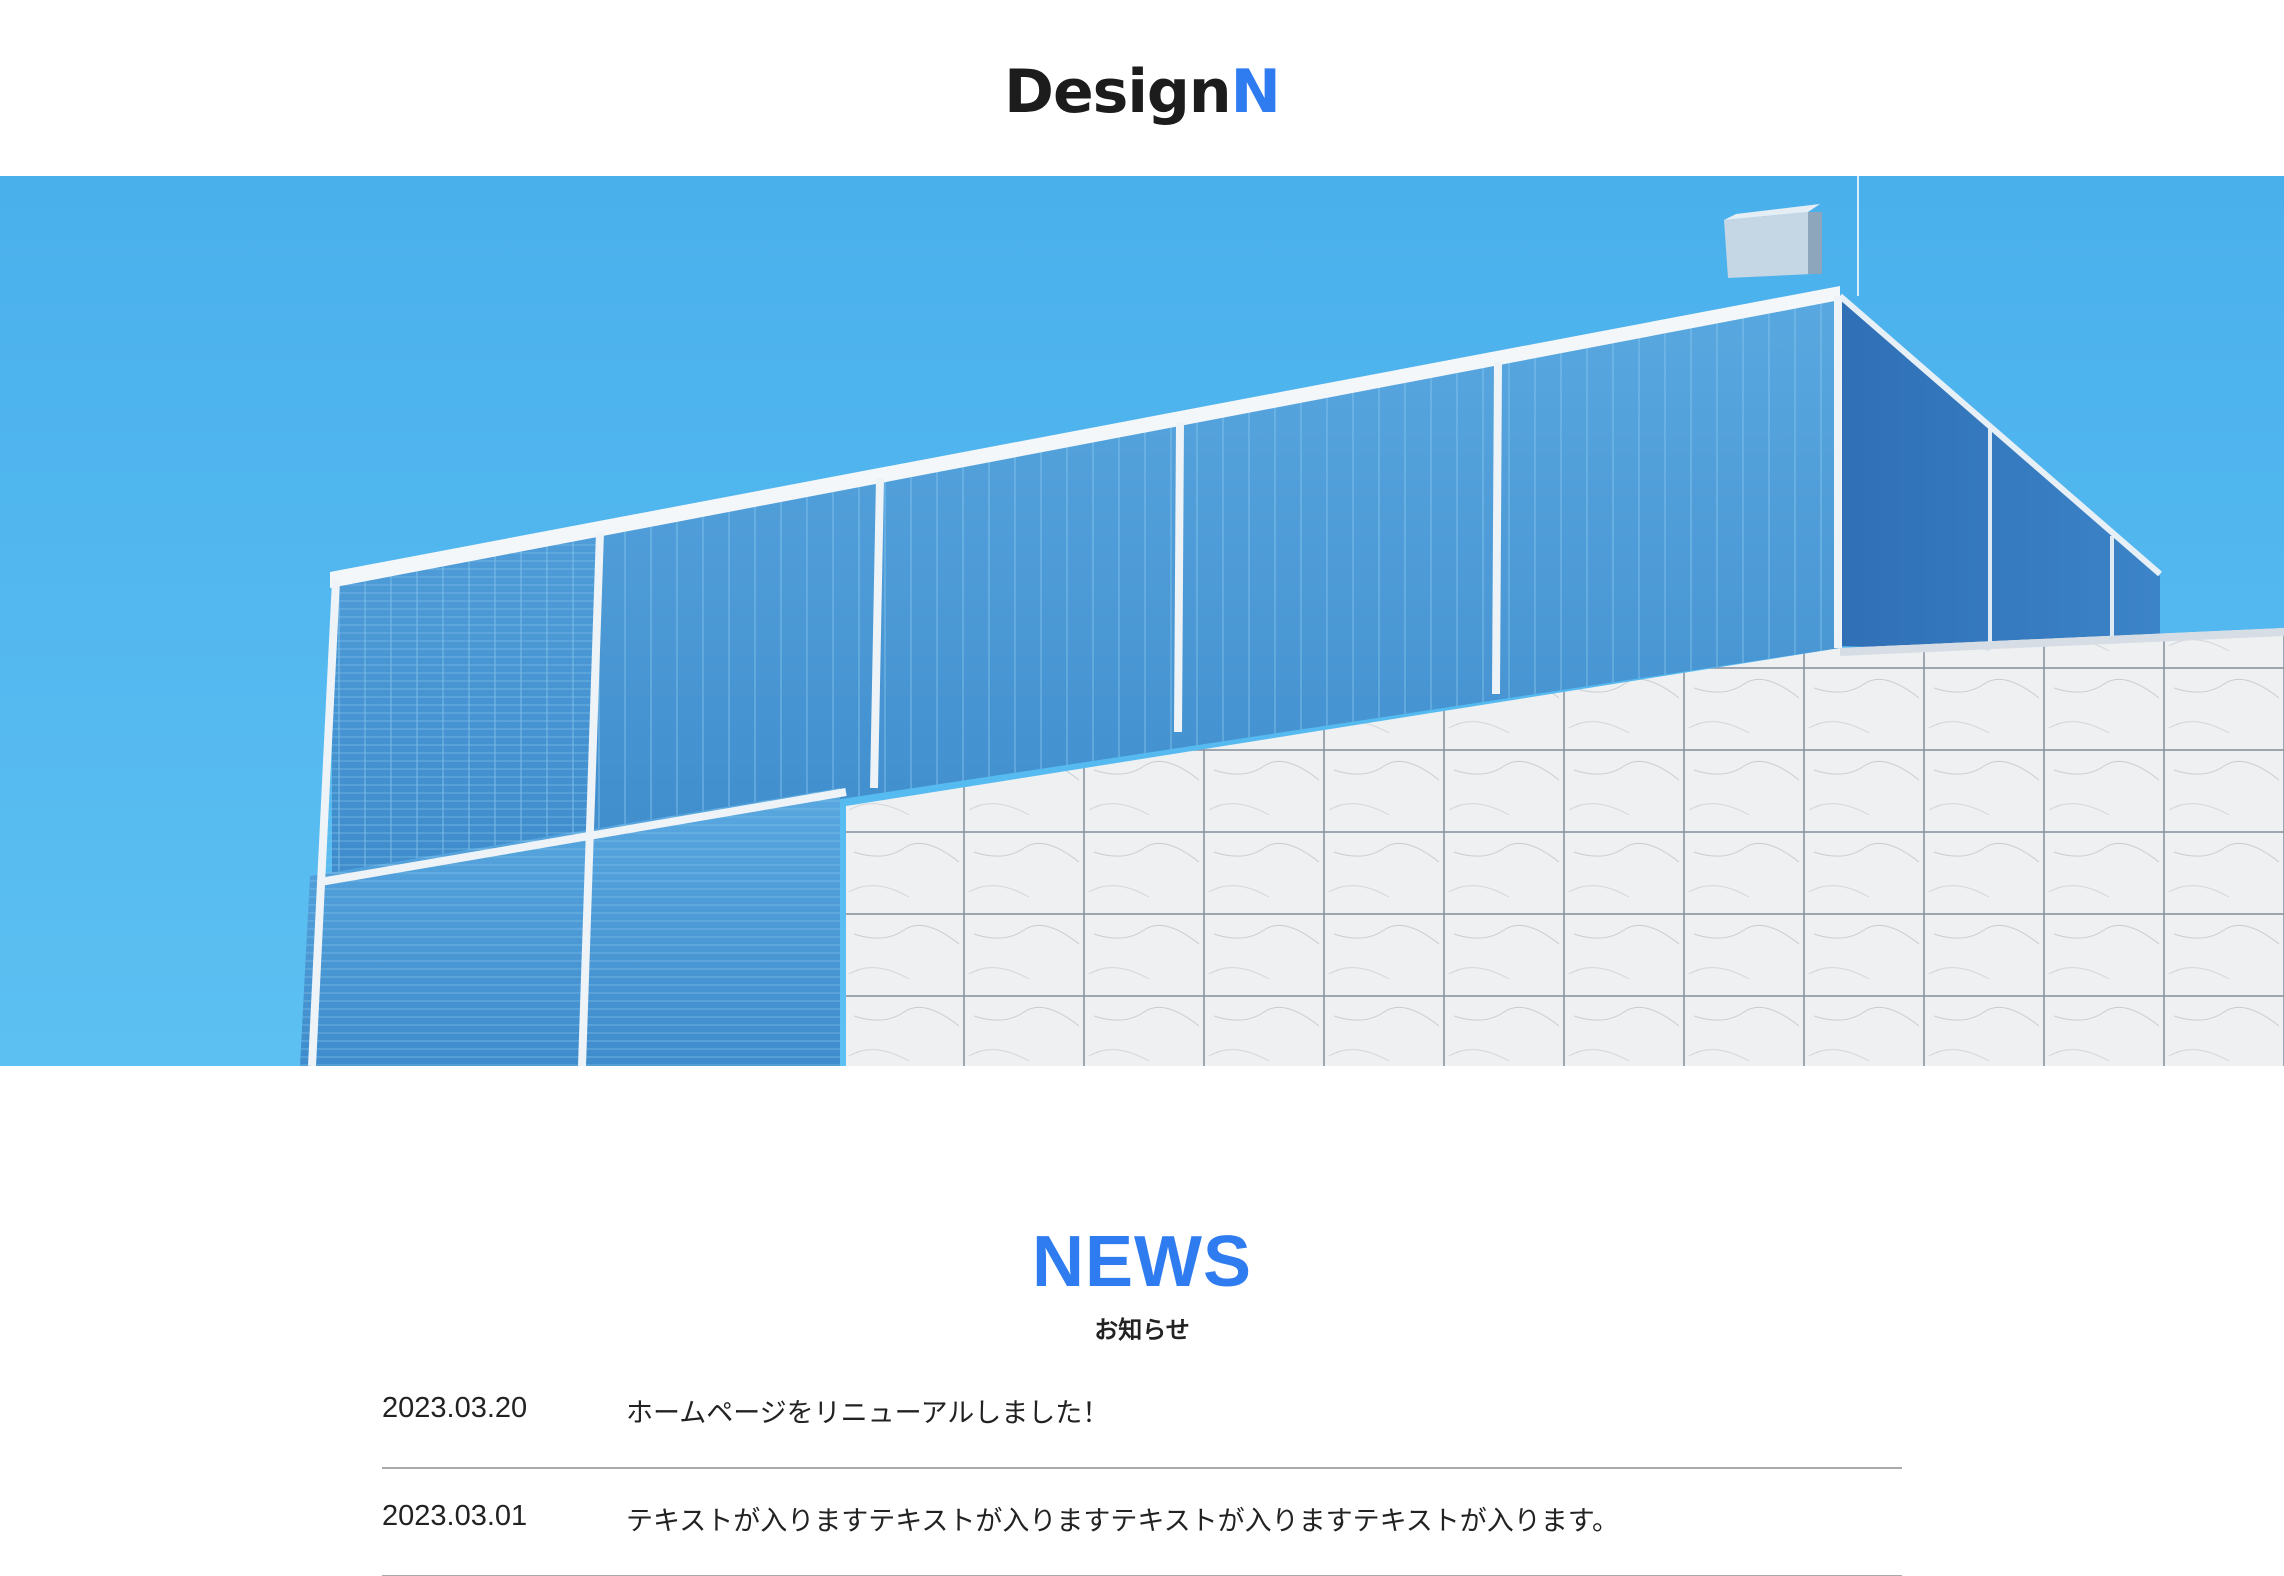  I want to click on news-subtitle: お知らせ, so click(1142, 1330).